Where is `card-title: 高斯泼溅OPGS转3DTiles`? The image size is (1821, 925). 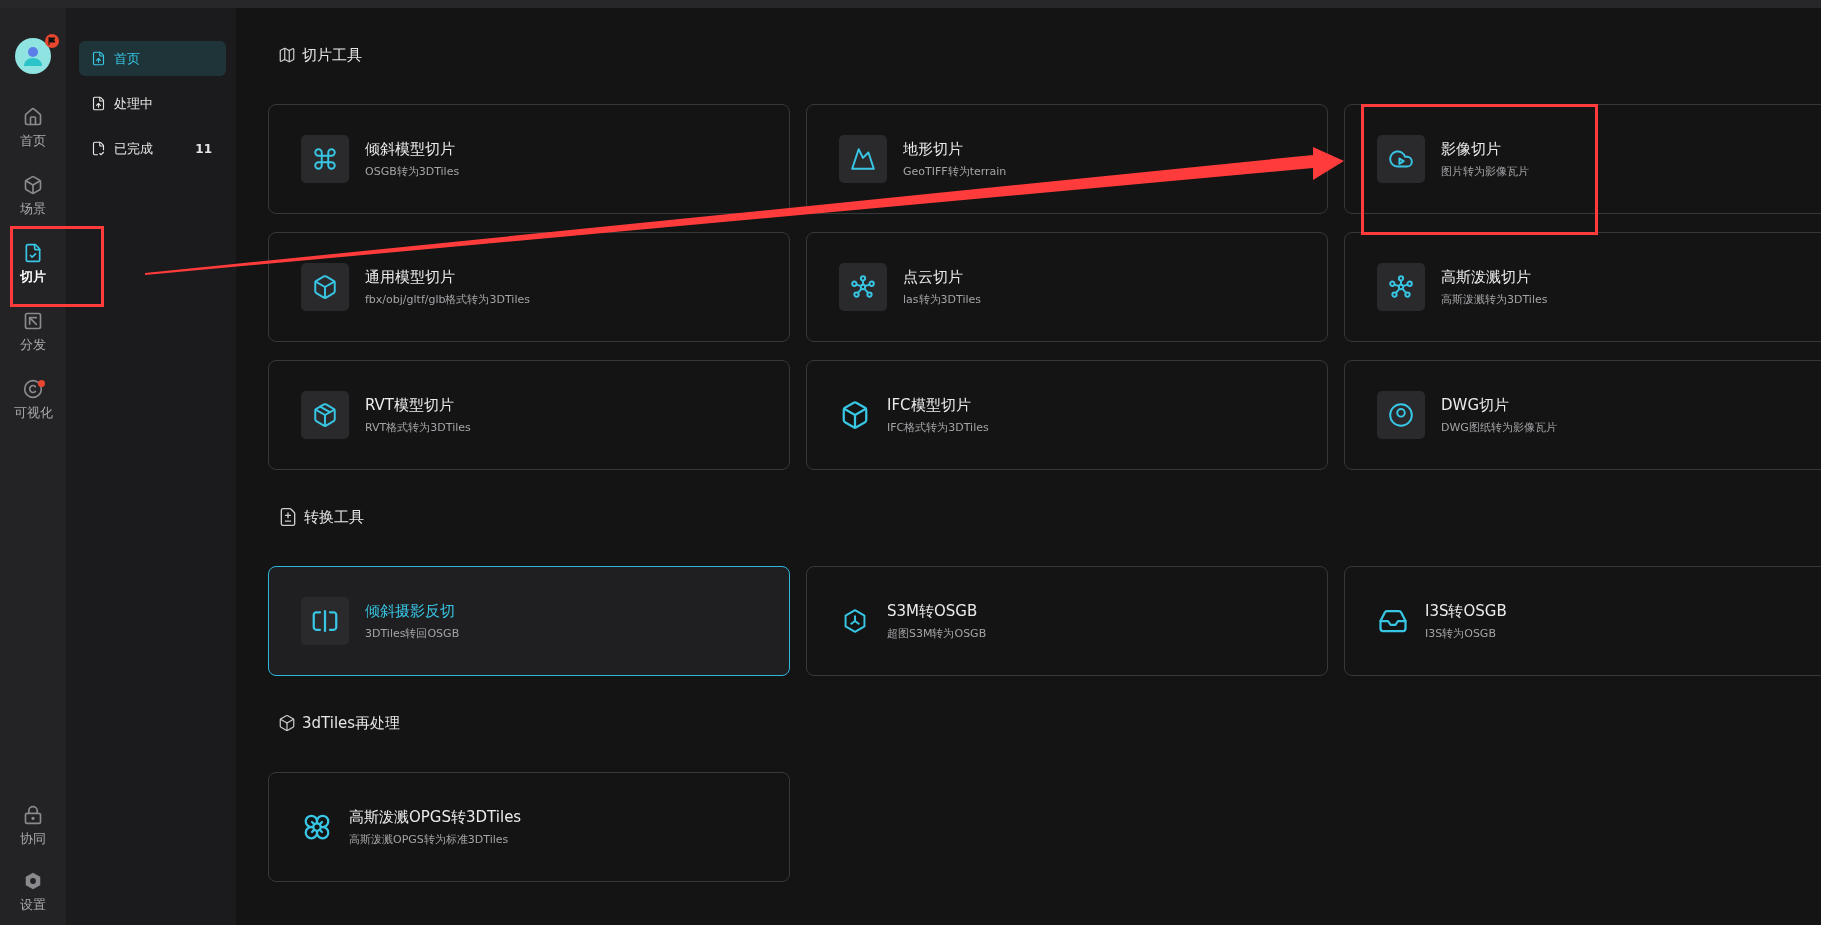 card-title: 高斯泼溅OPGS转3DTiles is located at coordinates (435, 817).